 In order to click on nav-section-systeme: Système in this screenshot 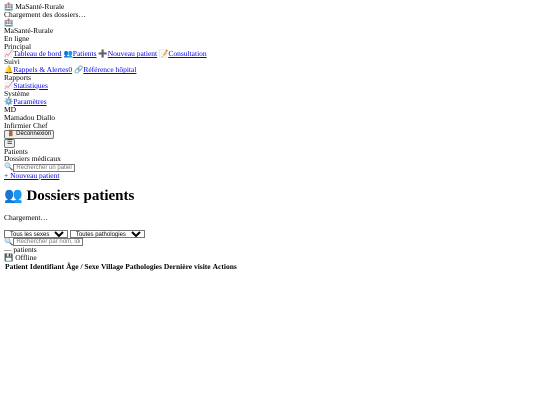, I will do `click(17, 93)`.